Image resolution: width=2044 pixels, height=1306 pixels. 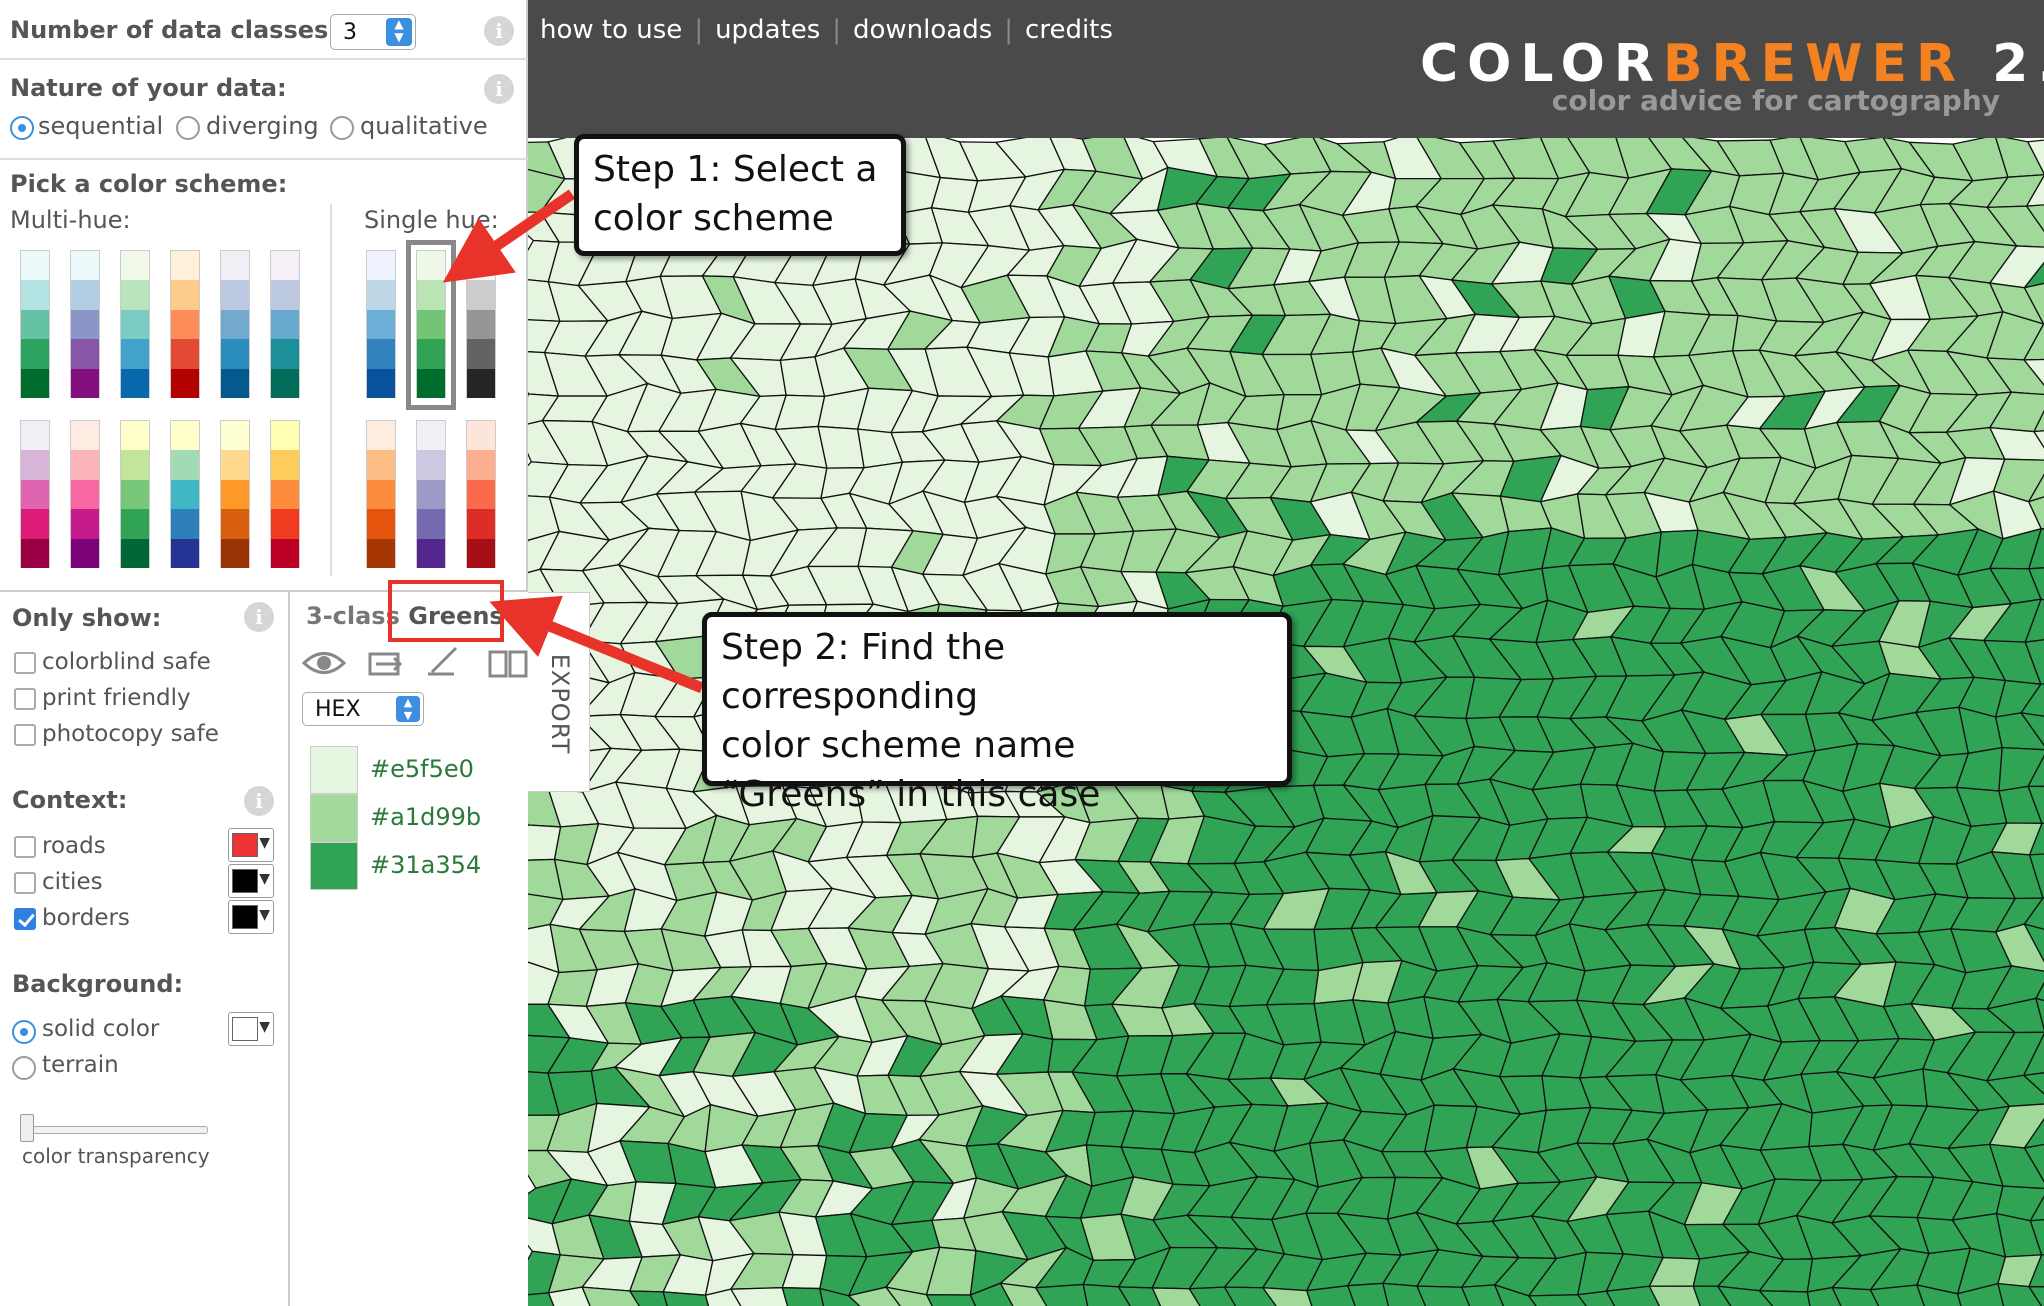 I want to click on step2-line: color scheme name, so click(x=898, y=745).